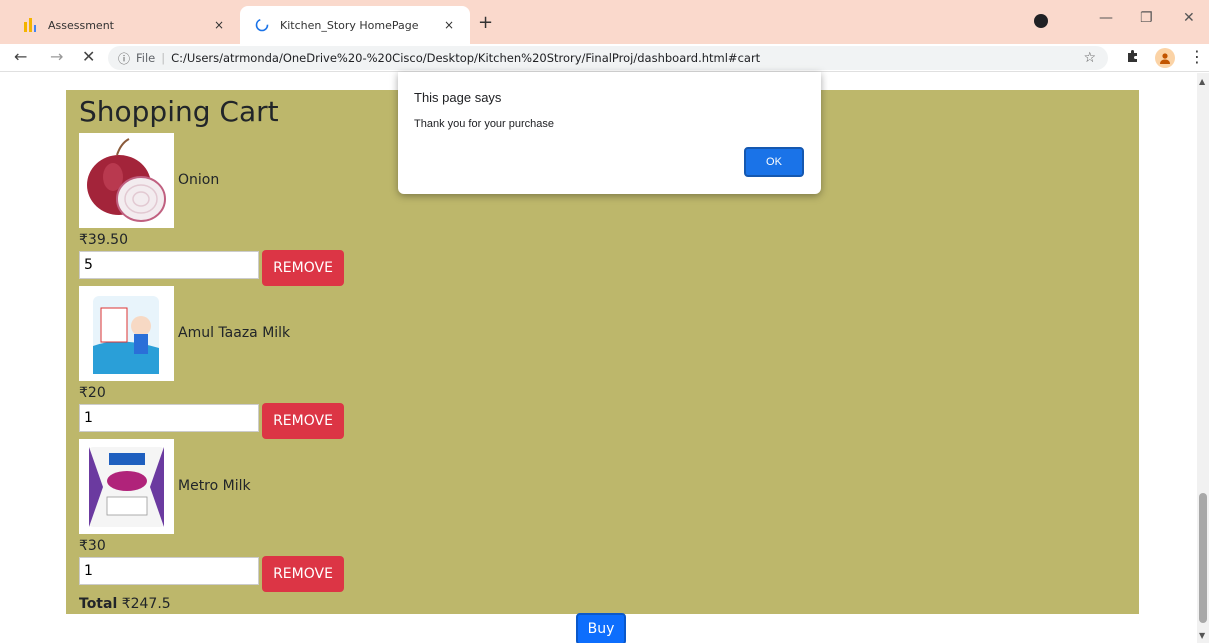  What do you see at coordinates (601, 628) in the screenshot?
I see `buy-button: Buy` at bounding box center [601, 628].